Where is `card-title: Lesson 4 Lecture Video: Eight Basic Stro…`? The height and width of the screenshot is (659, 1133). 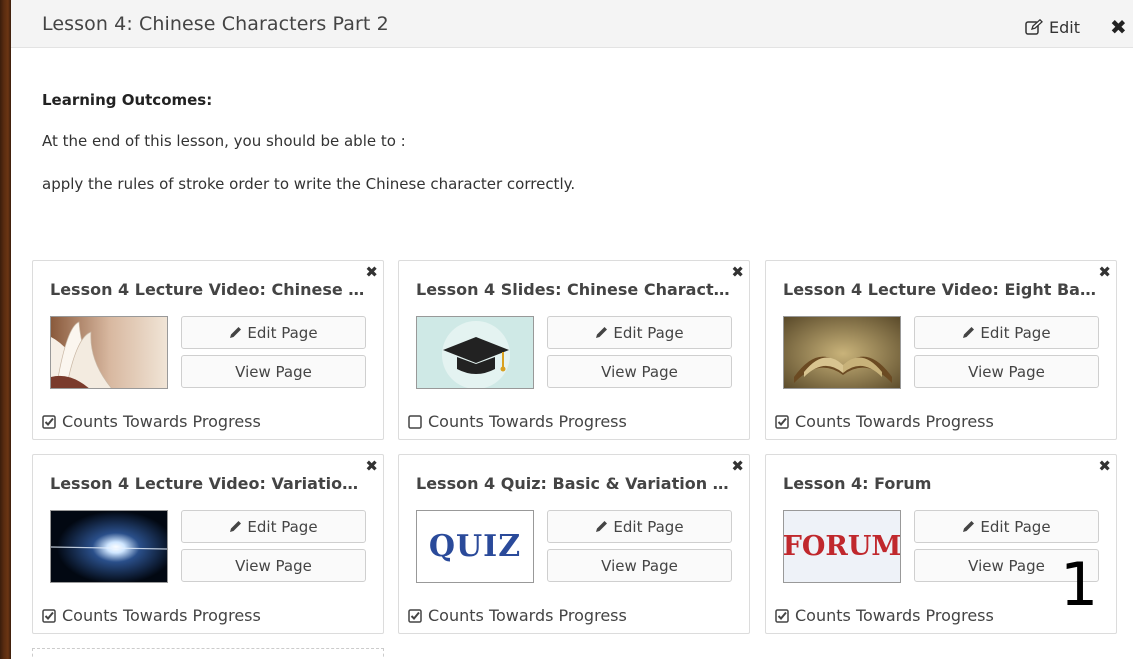
card-title: Lesson 4 Lecture Video: Eight Basic Stro… is located at coordinates (942, 289).